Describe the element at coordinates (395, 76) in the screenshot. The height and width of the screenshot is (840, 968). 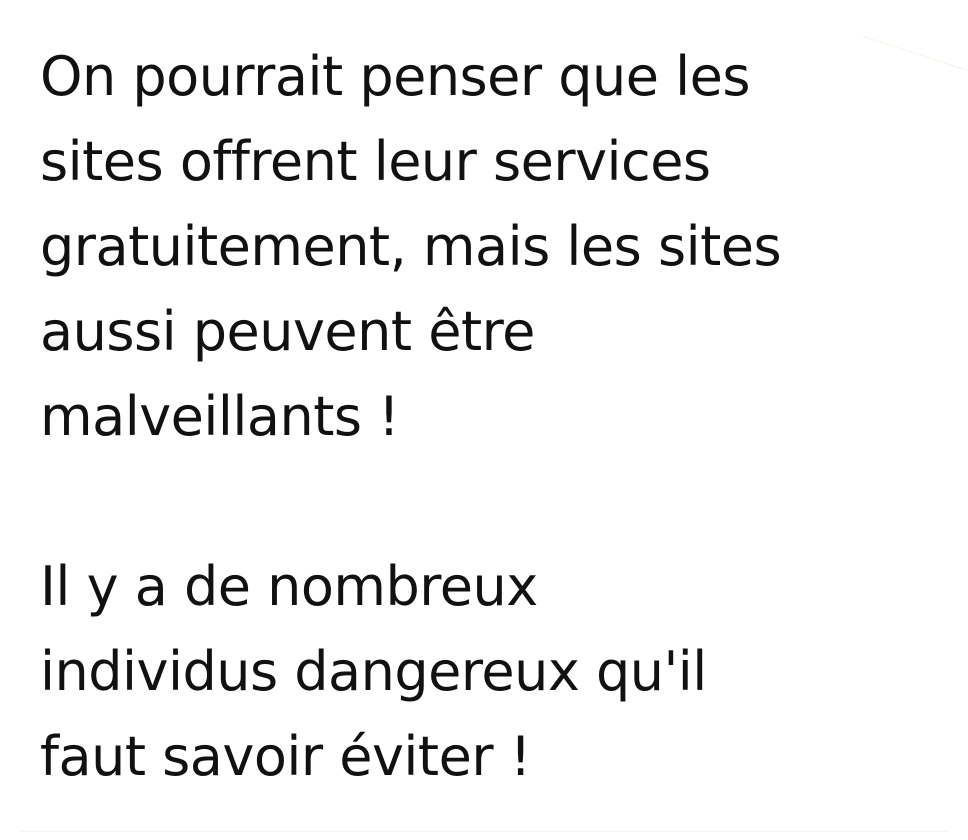
I see `paragraph-1-line-1: On pourrait penser que les` at that location.